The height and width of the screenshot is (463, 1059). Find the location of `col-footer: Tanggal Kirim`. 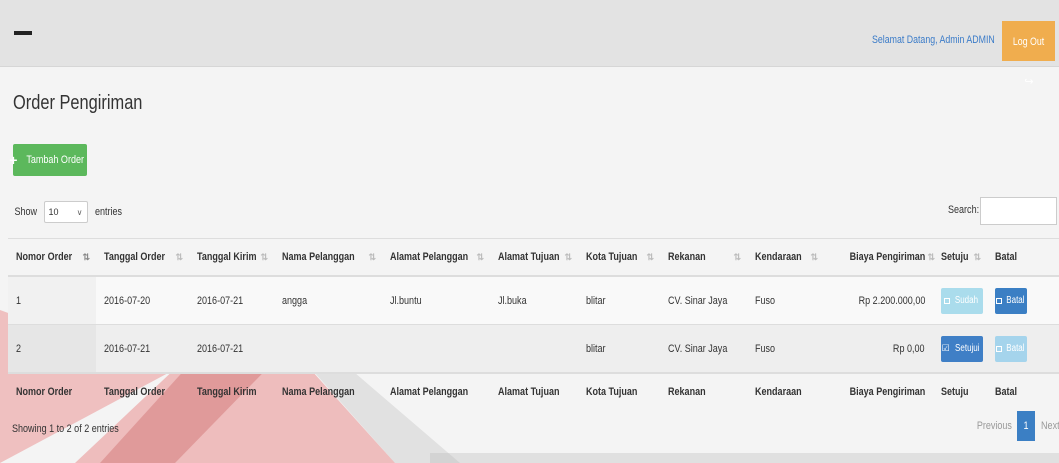

col-footer: Tanggal Kirim is located at coordinates (231, 391).